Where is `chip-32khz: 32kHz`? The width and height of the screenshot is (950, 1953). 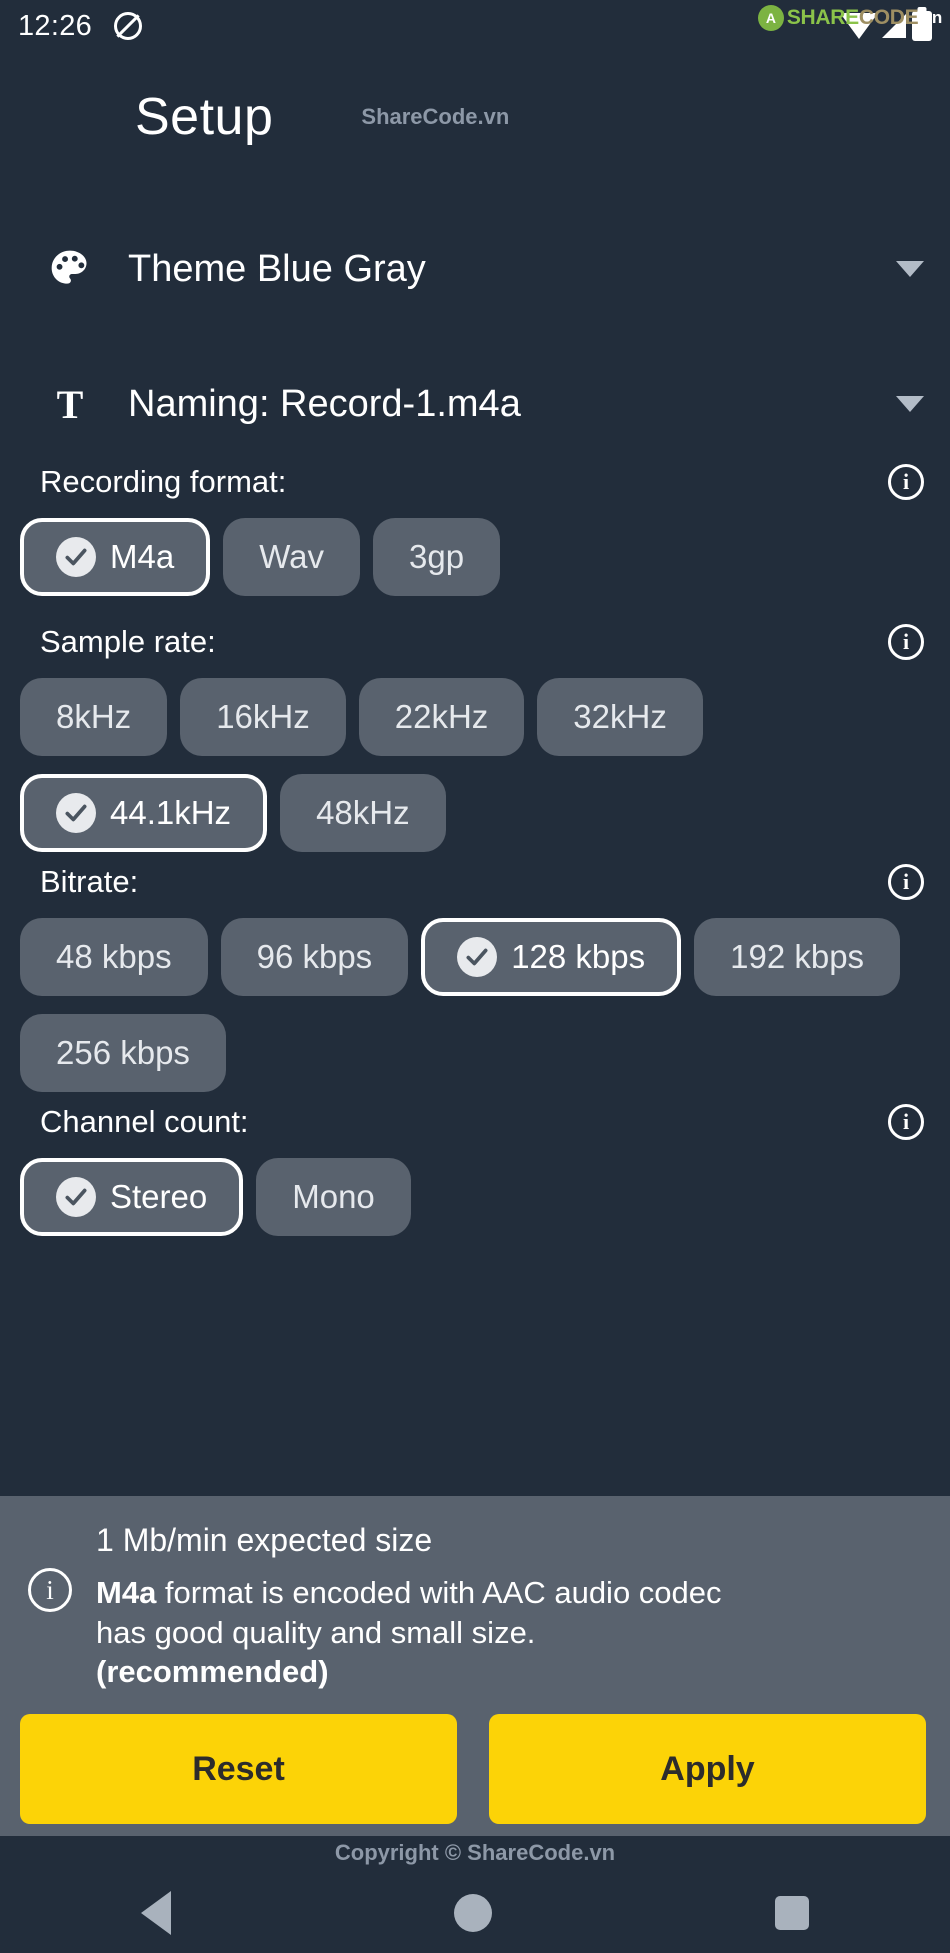 chip-32khz: 32kHz is located at coordinates (620, 717).